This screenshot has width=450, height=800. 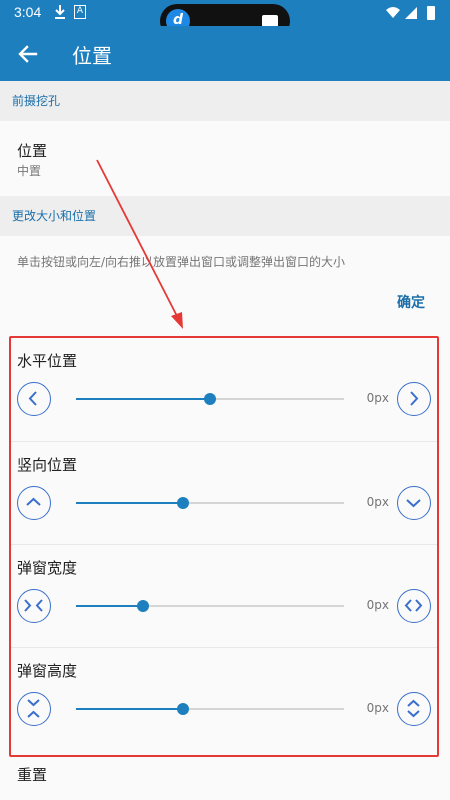 What do you see at coordinates (414, 606) in the screenshot?
I see `expand-horizontal-icon` at bounding box center [414, 606].